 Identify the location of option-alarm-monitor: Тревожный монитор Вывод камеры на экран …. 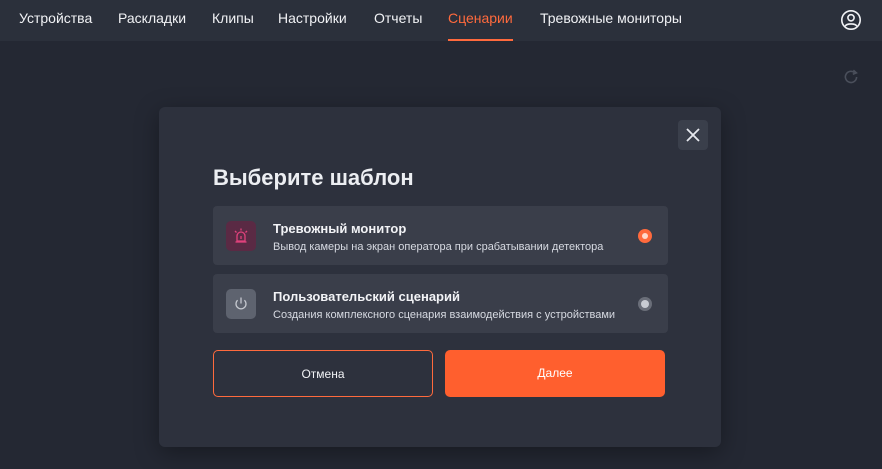
(440, 235).